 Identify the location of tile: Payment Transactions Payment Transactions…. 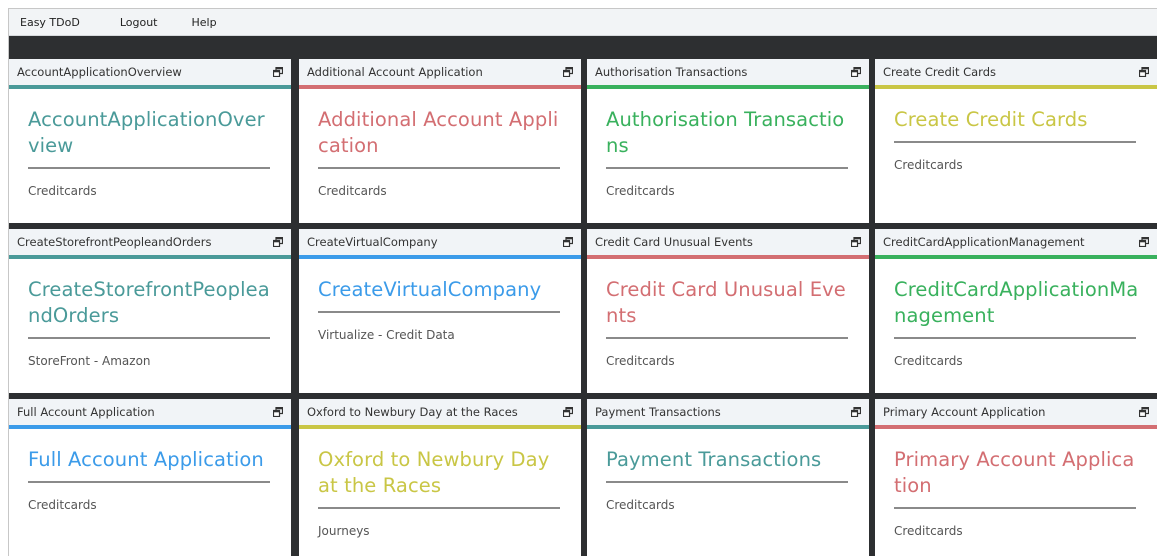
(728, 477).